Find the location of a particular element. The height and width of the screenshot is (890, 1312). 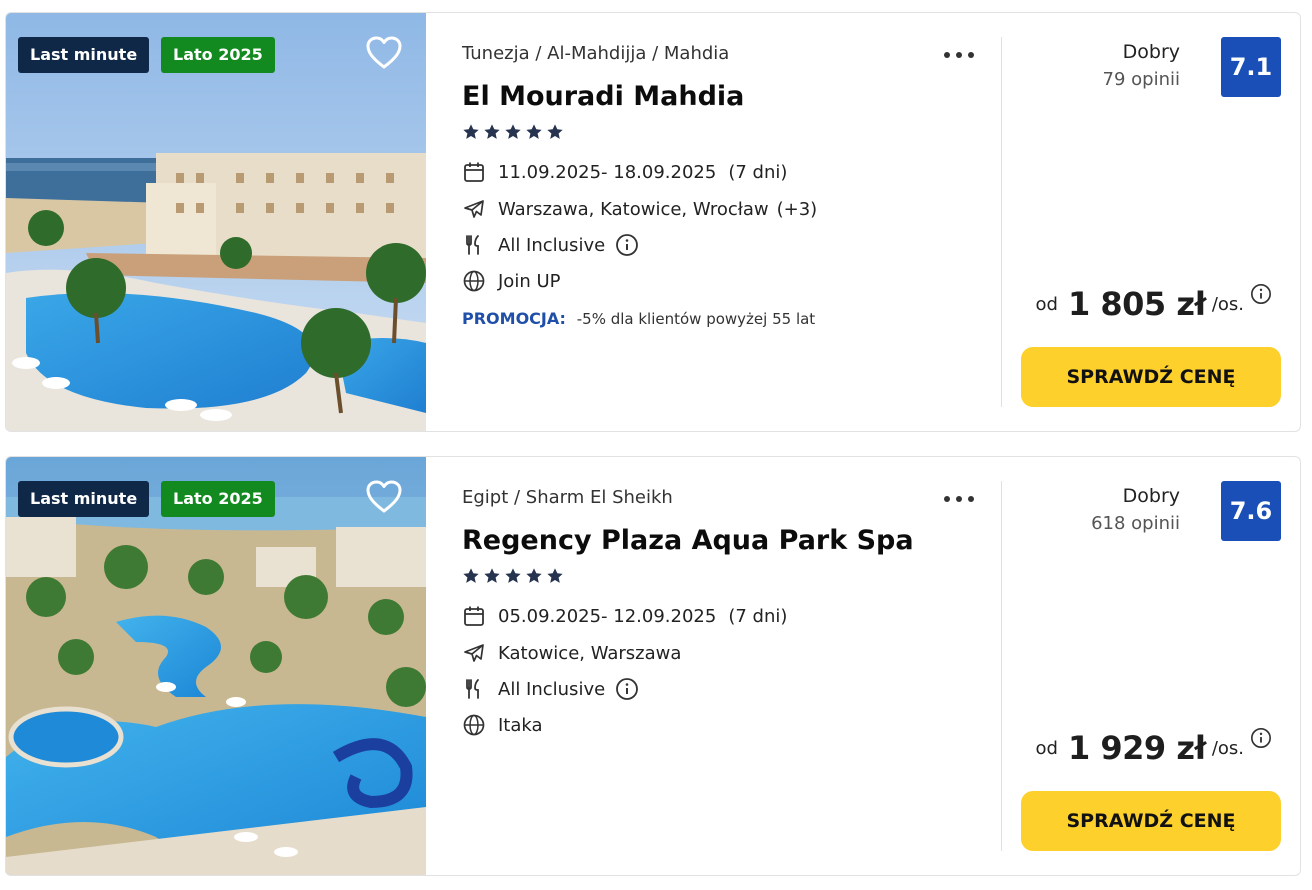

departures-text: Warszawa, Katowice, Wrocław is located at coordinates (633, 209).